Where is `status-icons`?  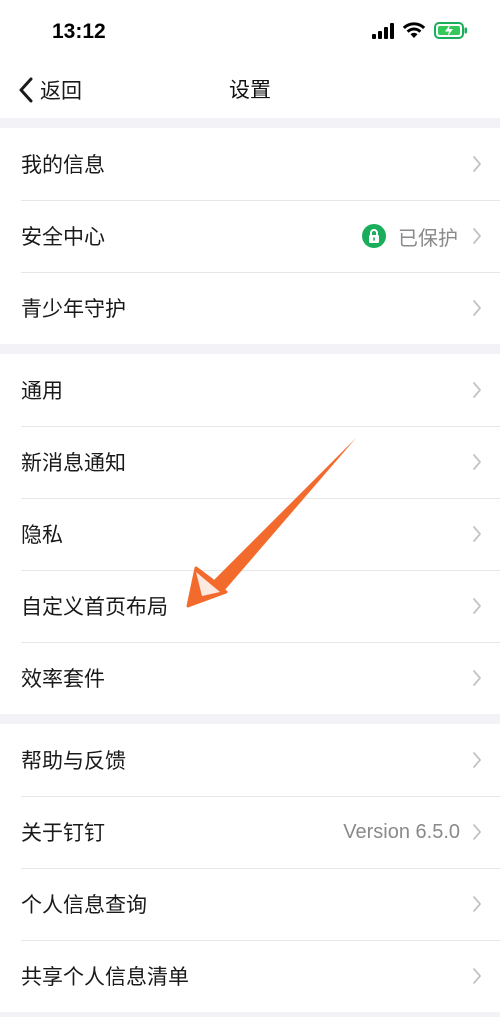 status-icons is located at coordinates (420, 30).